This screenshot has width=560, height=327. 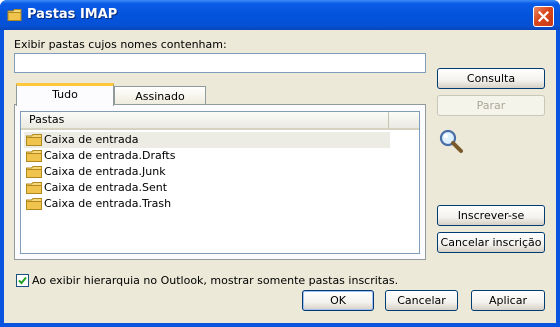 I want to click on folder-filter-input, so click(x=220, y=63).